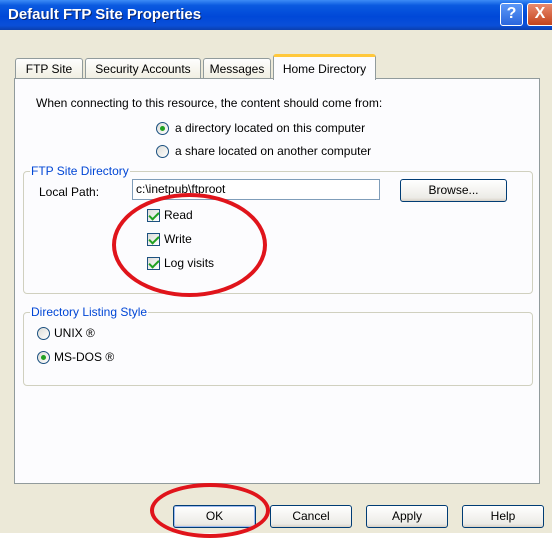 This screenshot has height=538, width=552. Describe the element at coordinates (237, 68) in the screenshot. I see `tab-messages: Messages` at that location.